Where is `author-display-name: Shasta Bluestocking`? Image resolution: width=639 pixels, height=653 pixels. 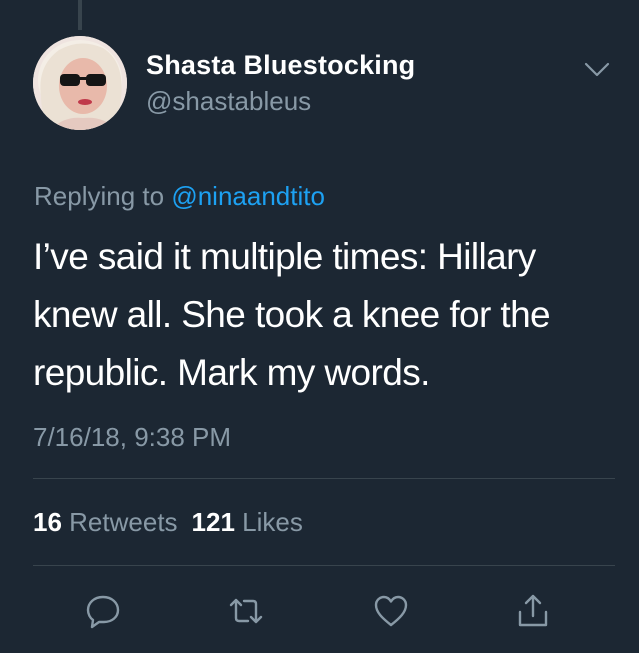 author-display-name: Shasta Bluestocking is located at coordinates (280, 65).